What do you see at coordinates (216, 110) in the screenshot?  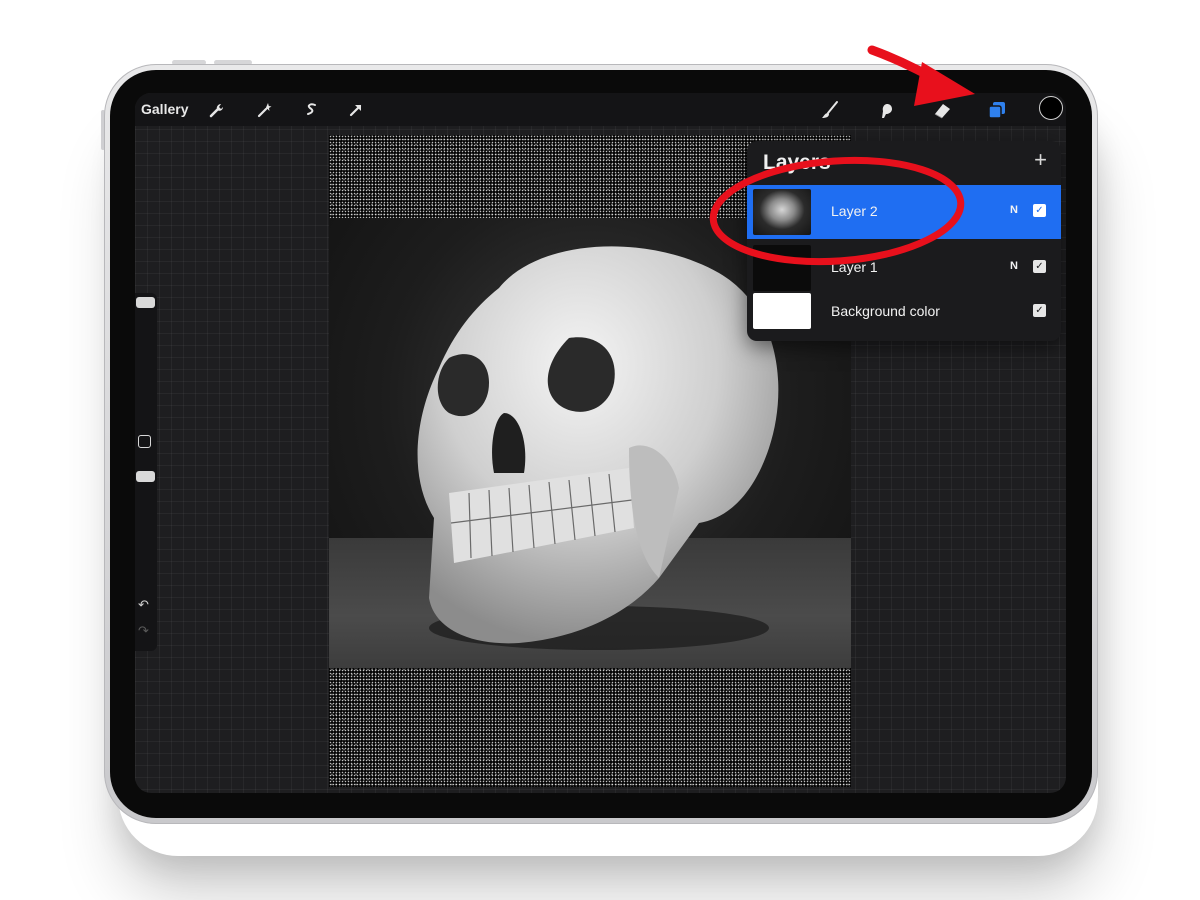 I see `wrench-icon` at bounding box center [216, 110].